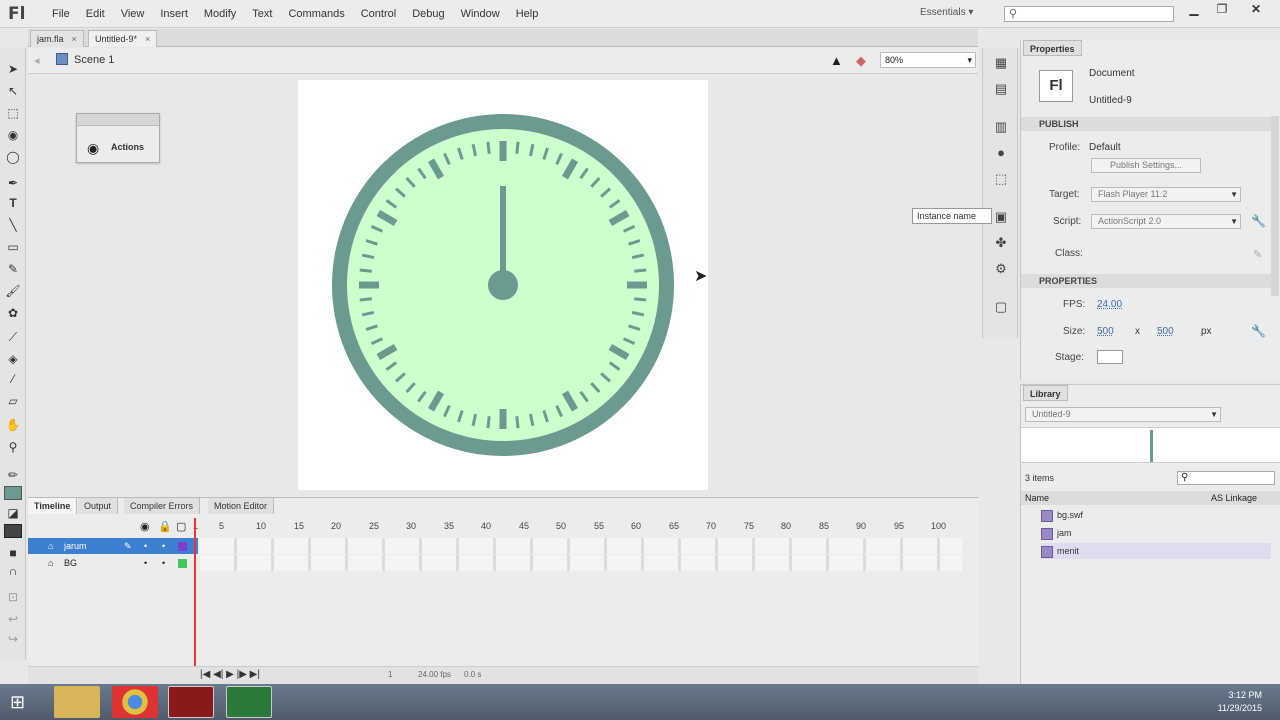 The image size is (1280, 720). Describe the element at coordinates (1123, 414) in the screenshot. I see `library-document-select: Untitled-9 ▼` at that location.